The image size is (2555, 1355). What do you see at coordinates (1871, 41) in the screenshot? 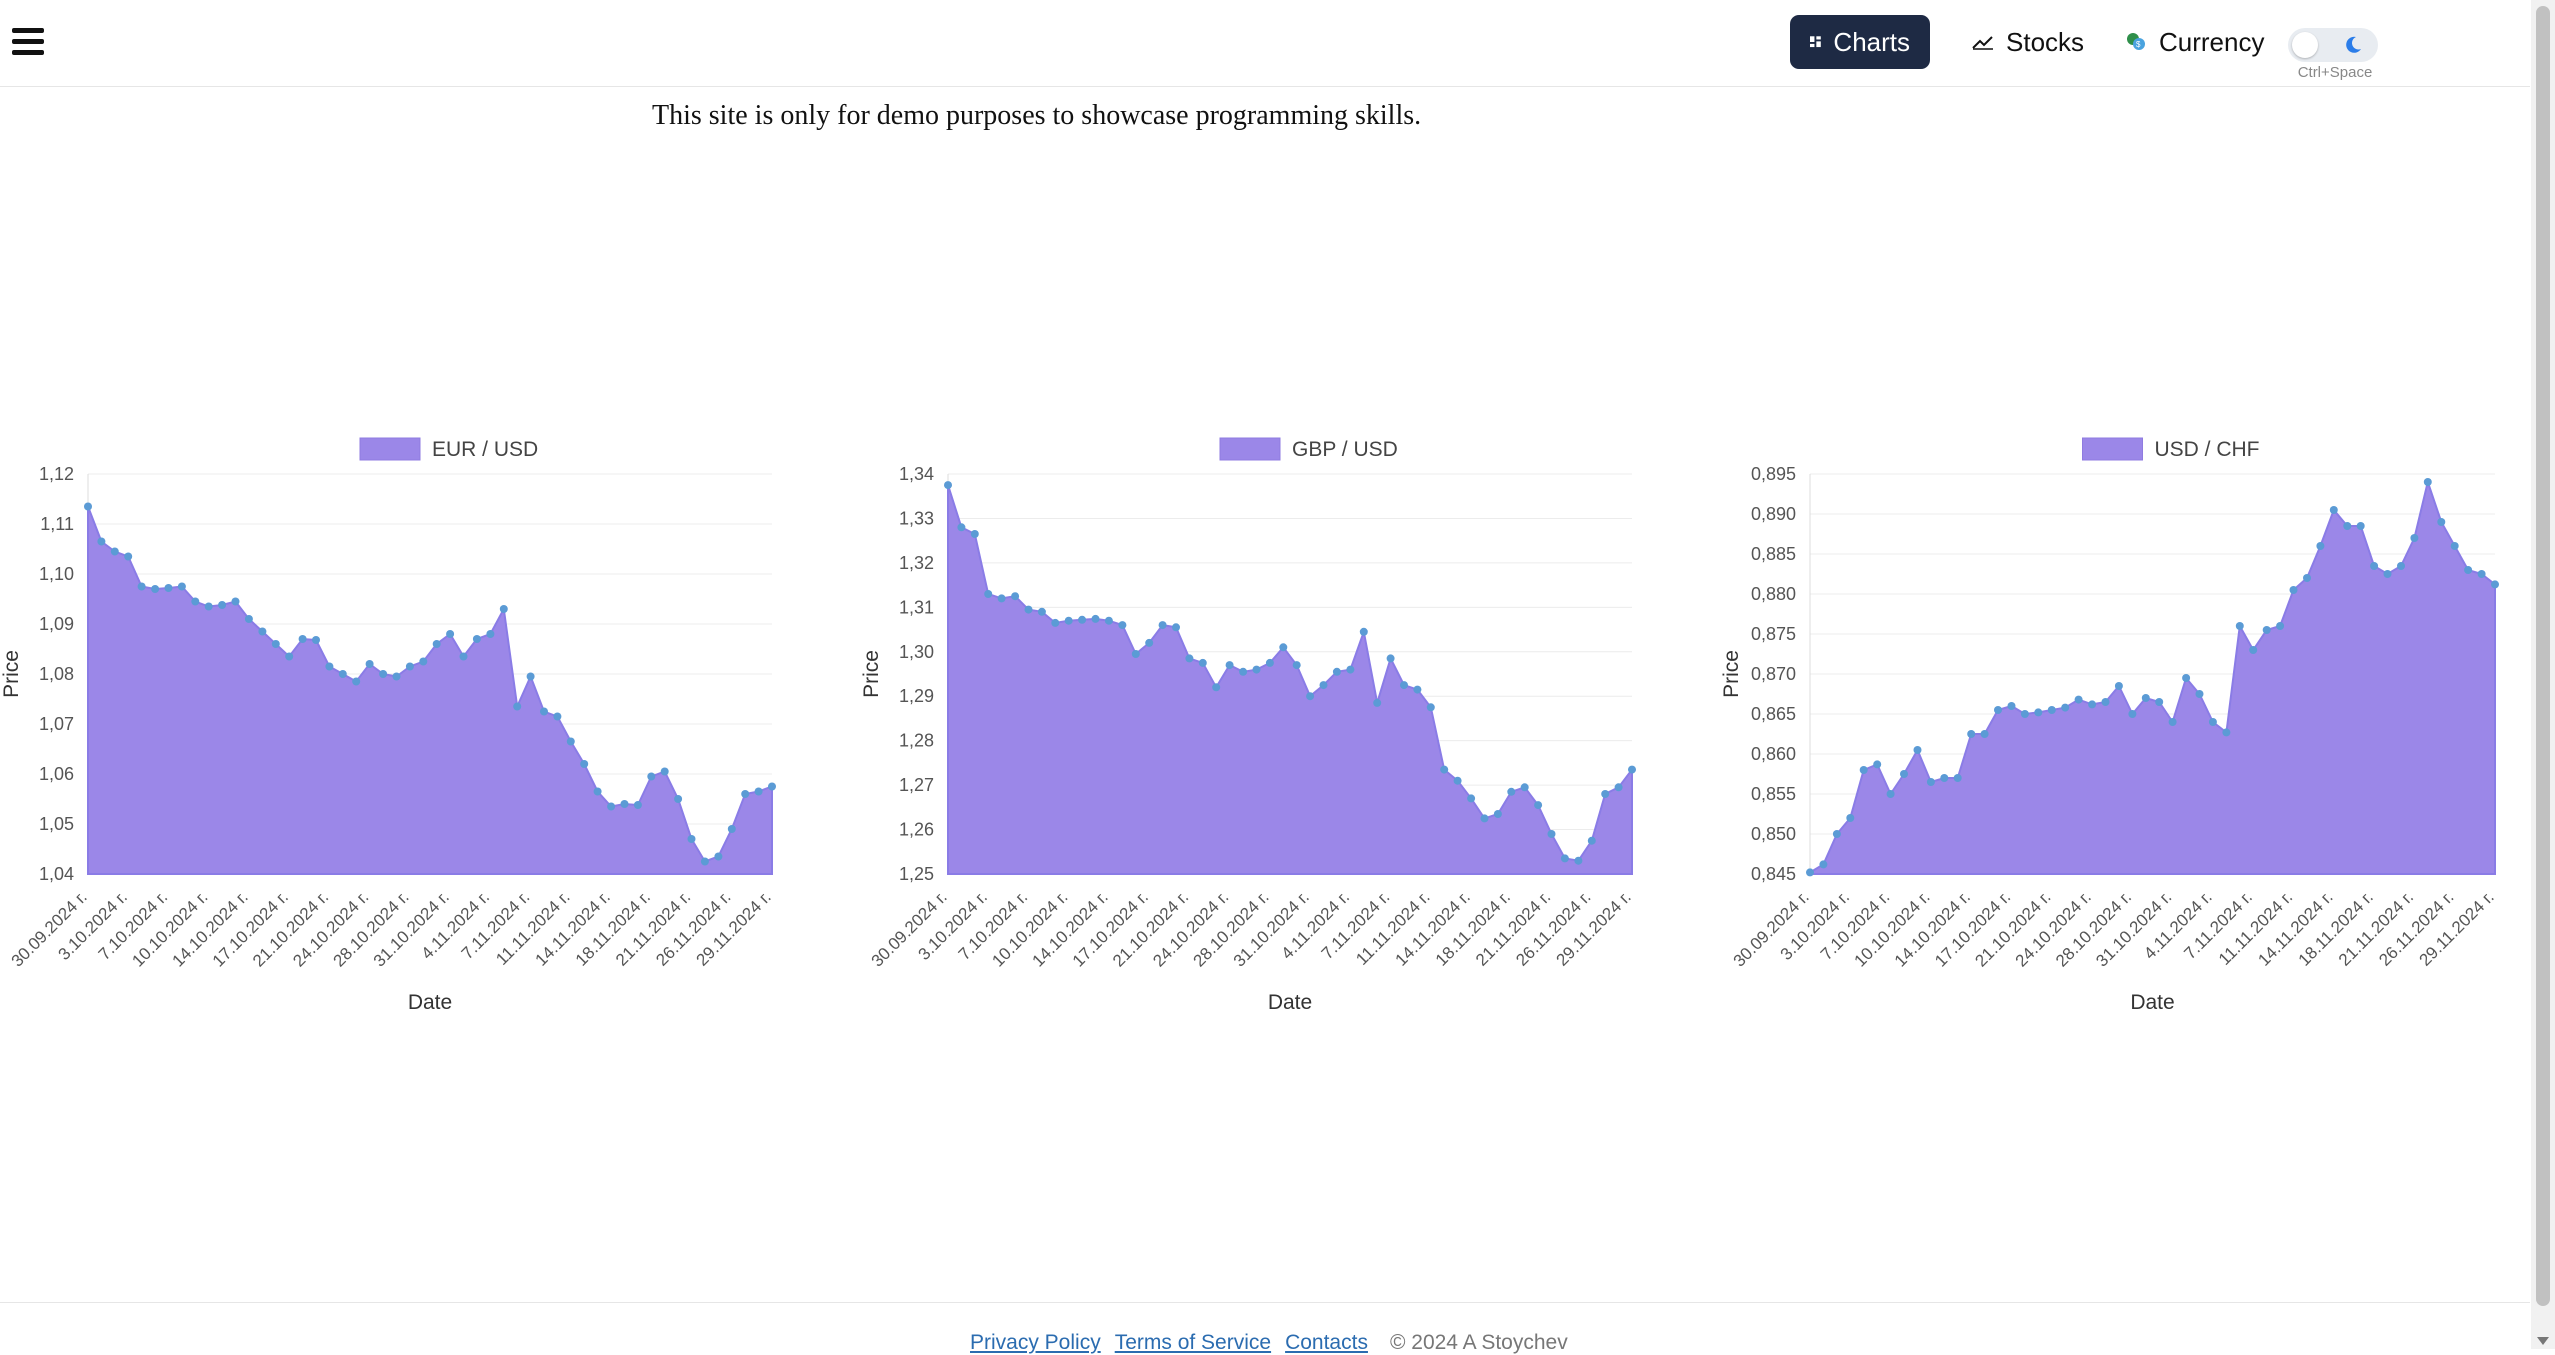
I see `nav-charts-label: Charts` at bounding box center [1871, 41].